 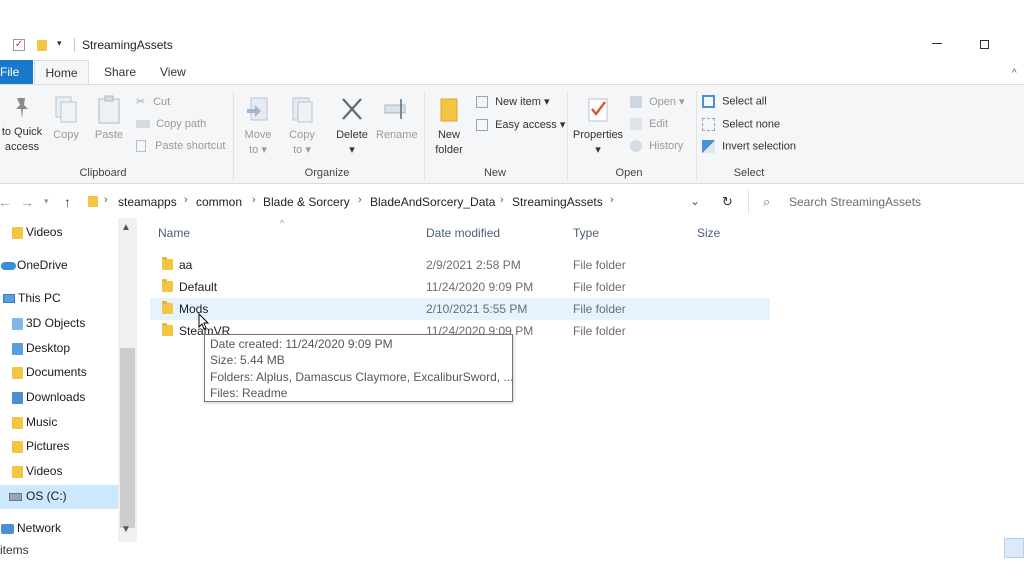 I want to click on sort-caret-icon: ^, so click(x=282, y=223).